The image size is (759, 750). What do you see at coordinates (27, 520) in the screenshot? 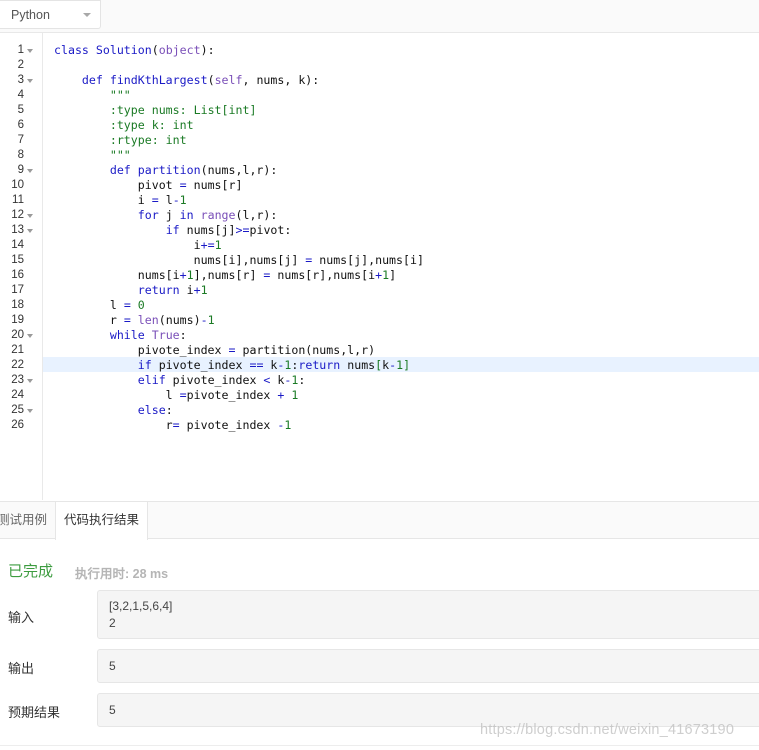
I see `tab-testcase: 测试用例` at bounding box center [27, 520].